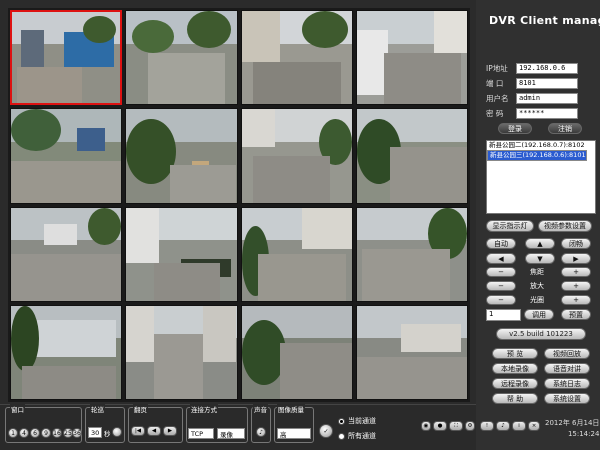  What do you see at coordinates (495, 113) in the screenshot?
I see `password-label: 密 码` at bounding box center [495, 113].